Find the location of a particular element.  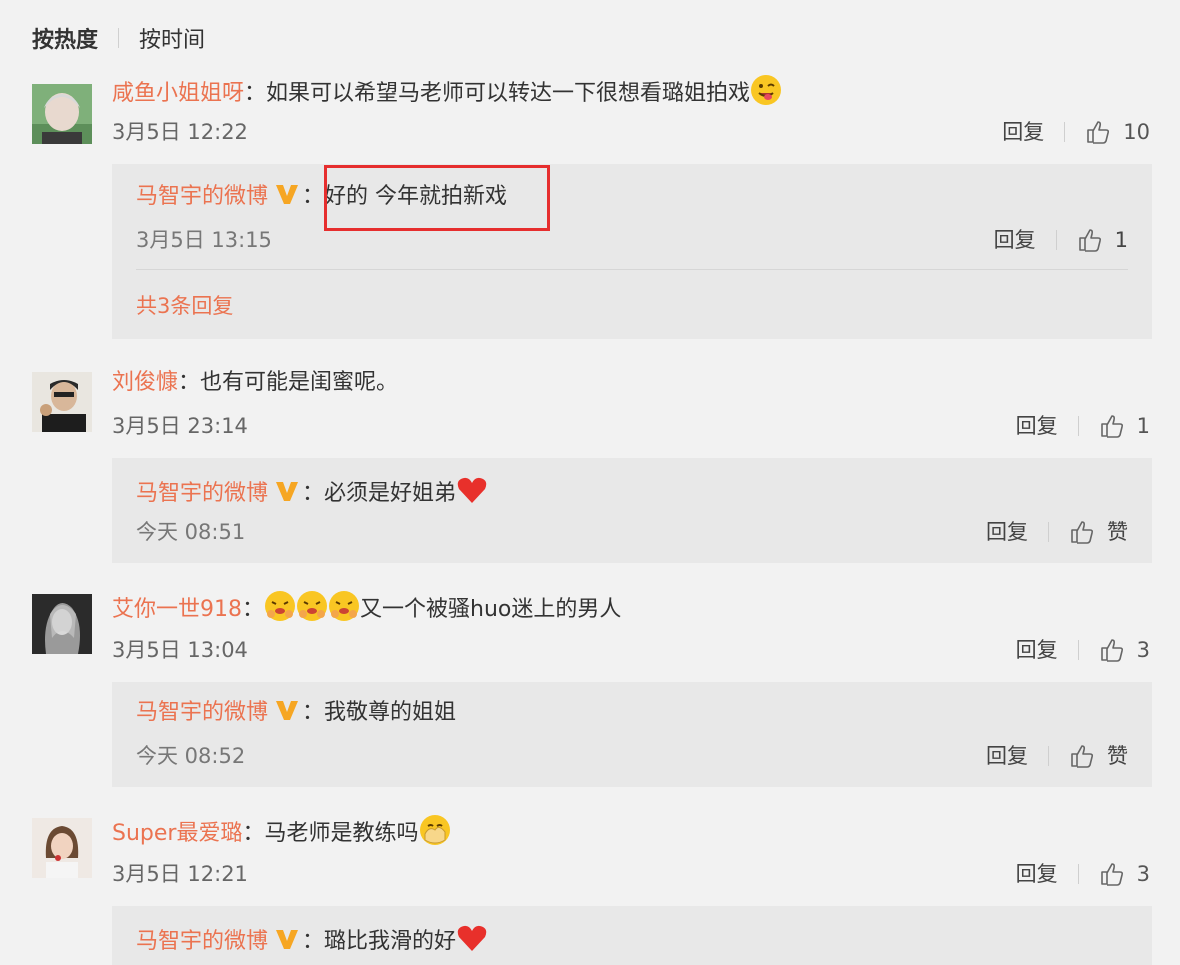

more-replies-link: 共3条回复 is located at coordinates (184, 306).